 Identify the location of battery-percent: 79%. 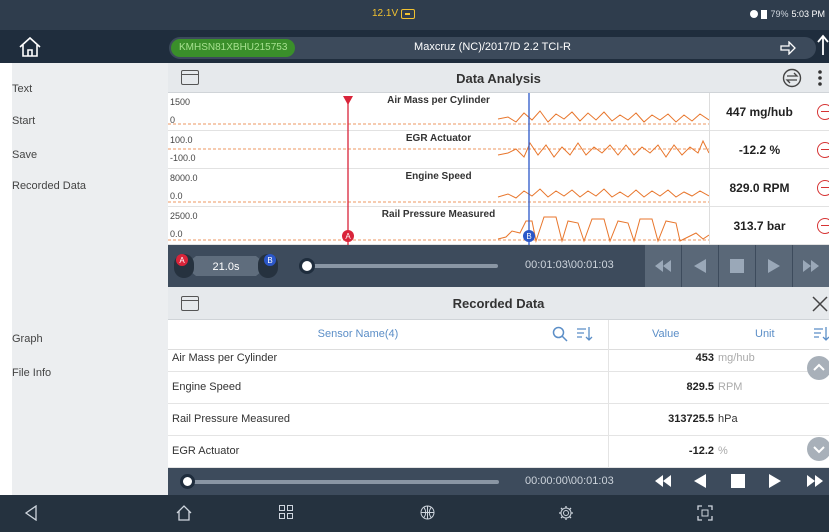
(779, 14).